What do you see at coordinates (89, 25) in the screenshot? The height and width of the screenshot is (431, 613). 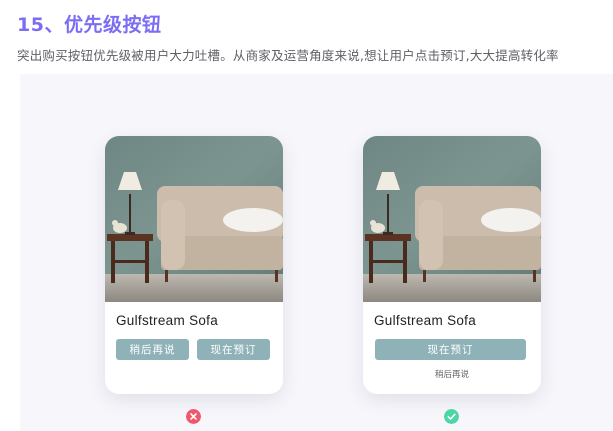 I see `section-title: 15、优先级按钮` at bounding box center [89, 25].